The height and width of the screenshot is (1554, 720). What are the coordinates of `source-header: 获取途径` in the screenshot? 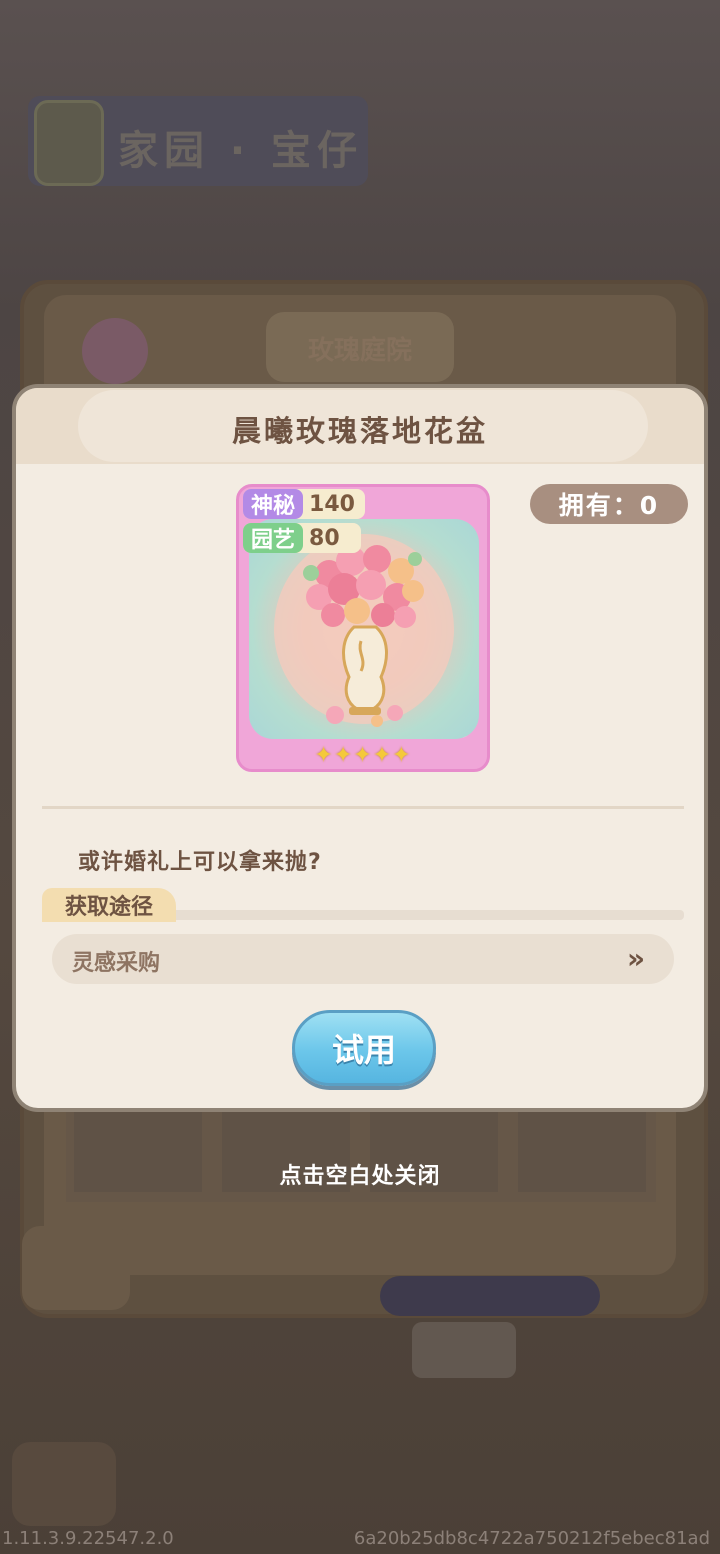 It's located at (109, 905).